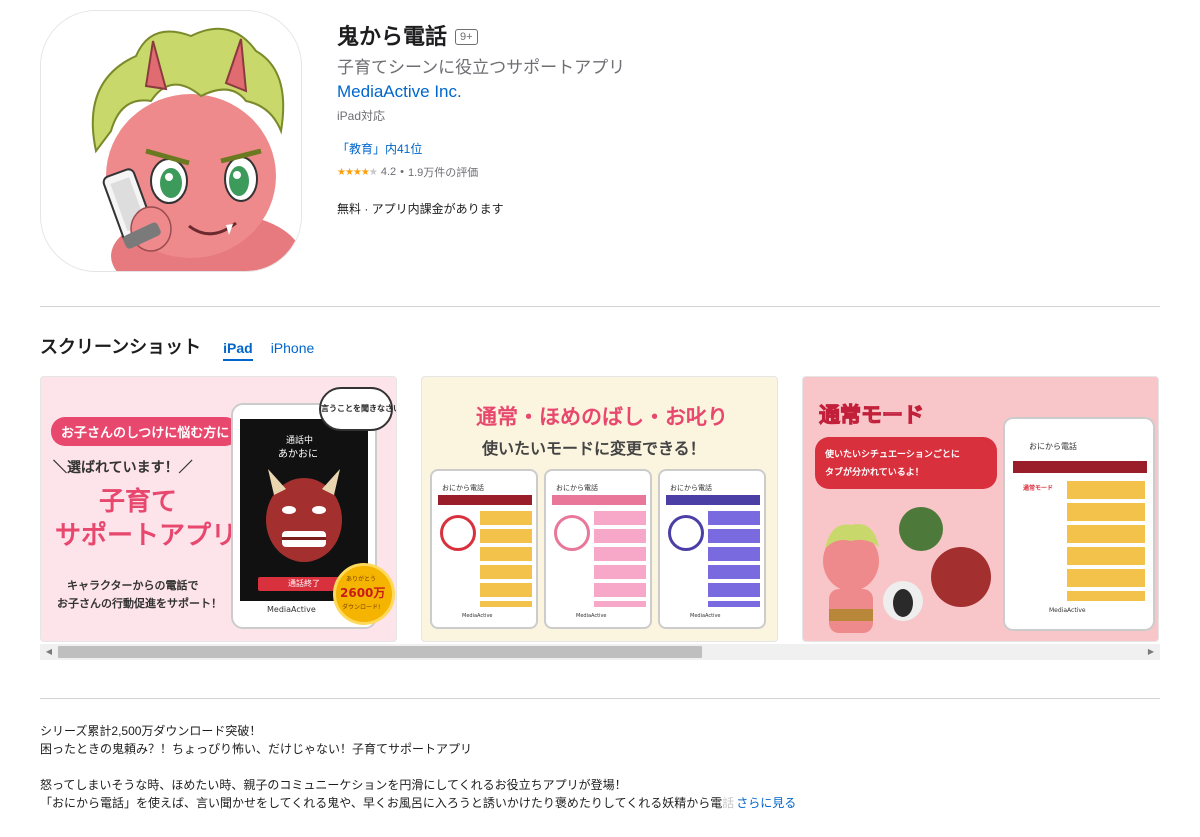 Image resolution: width=1200 pixels, height=837 pixels. I want to click on shot3-list, so click(1106, 541).